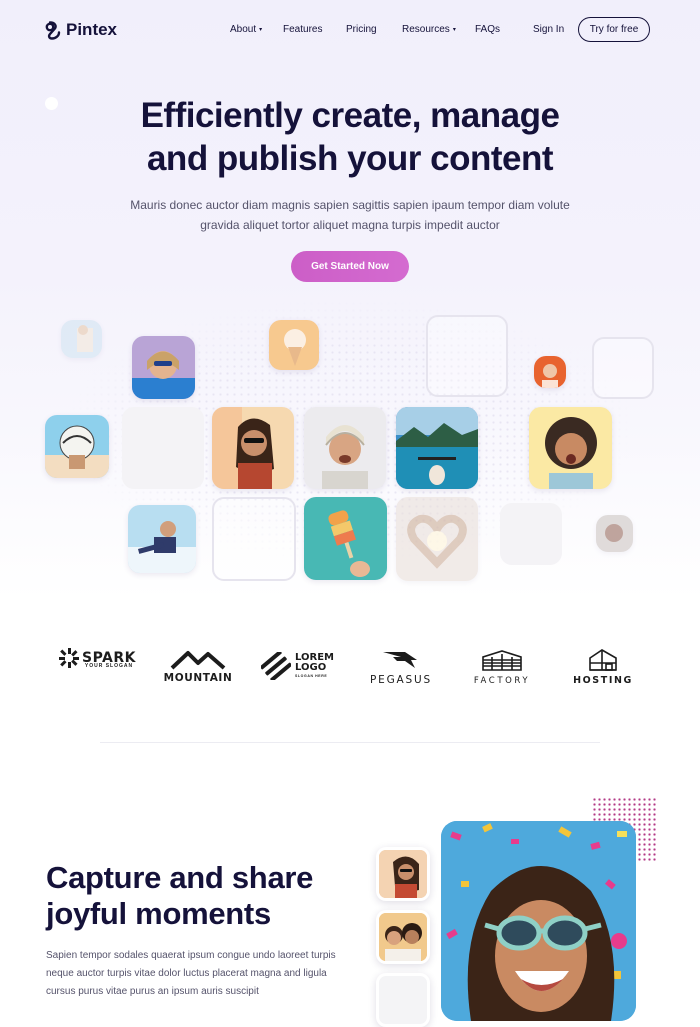 This screenshot has width=700, height=1027. I want to click on logo-hosting-name: HOSTING, so click(603, 680).